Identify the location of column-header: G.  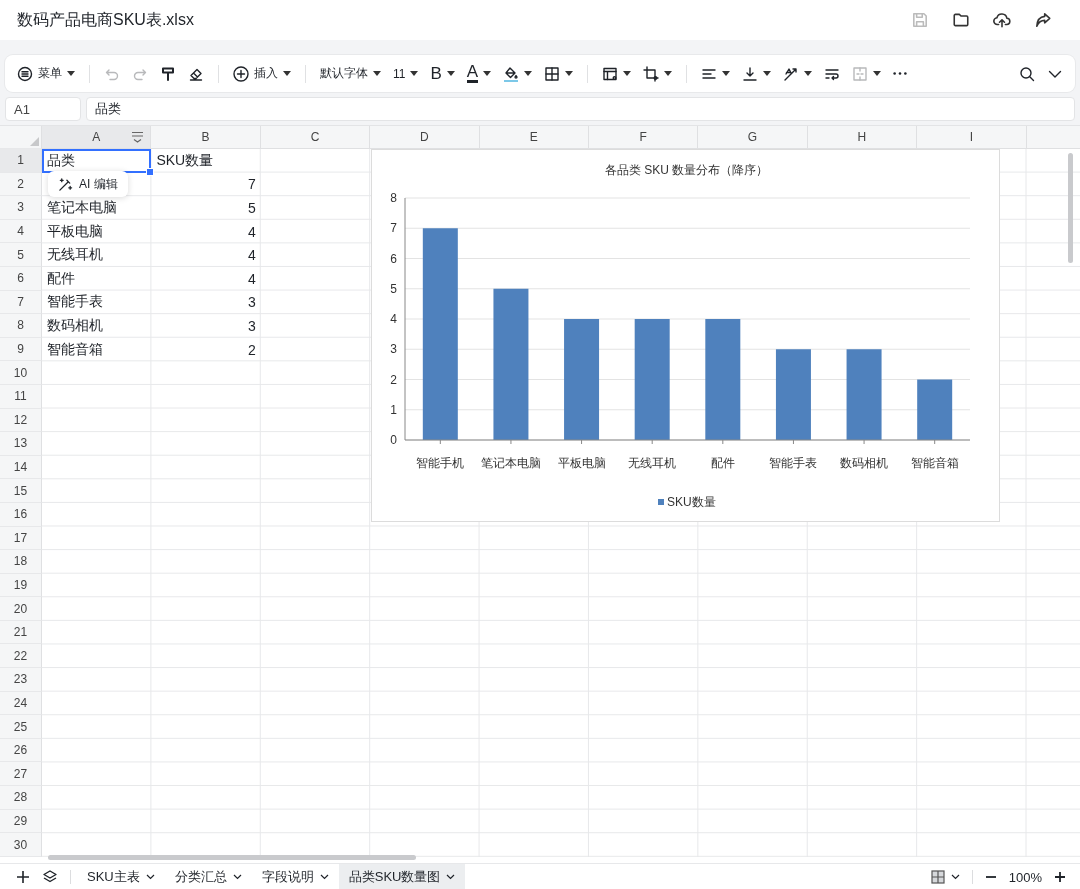
(753, 137).